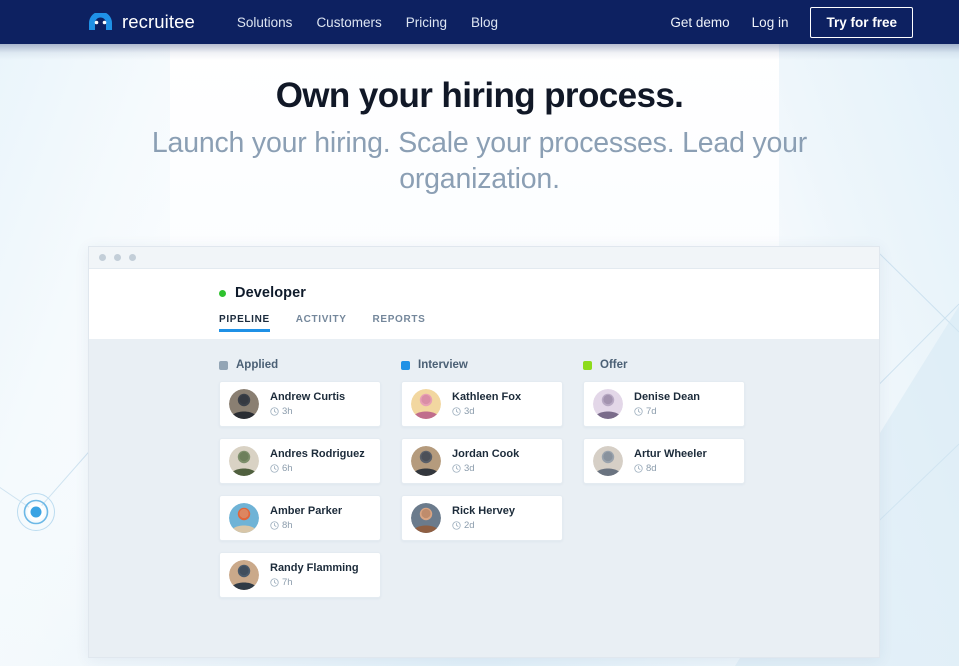 This screenshot has height=666, width=959. Describe the element at coordinates (321, 323) in the screenshot. I see `tab-activity: ACTIVITY` at that location.